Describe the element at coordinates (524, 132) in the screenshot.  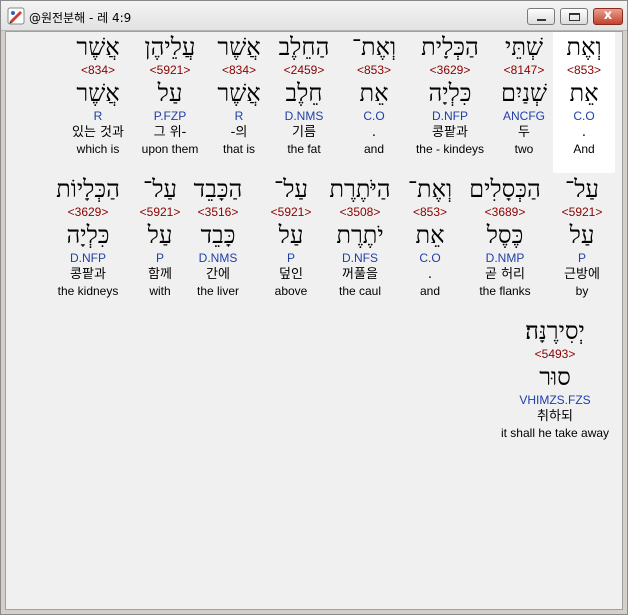
I see `korean-gloss: 두` at that location.